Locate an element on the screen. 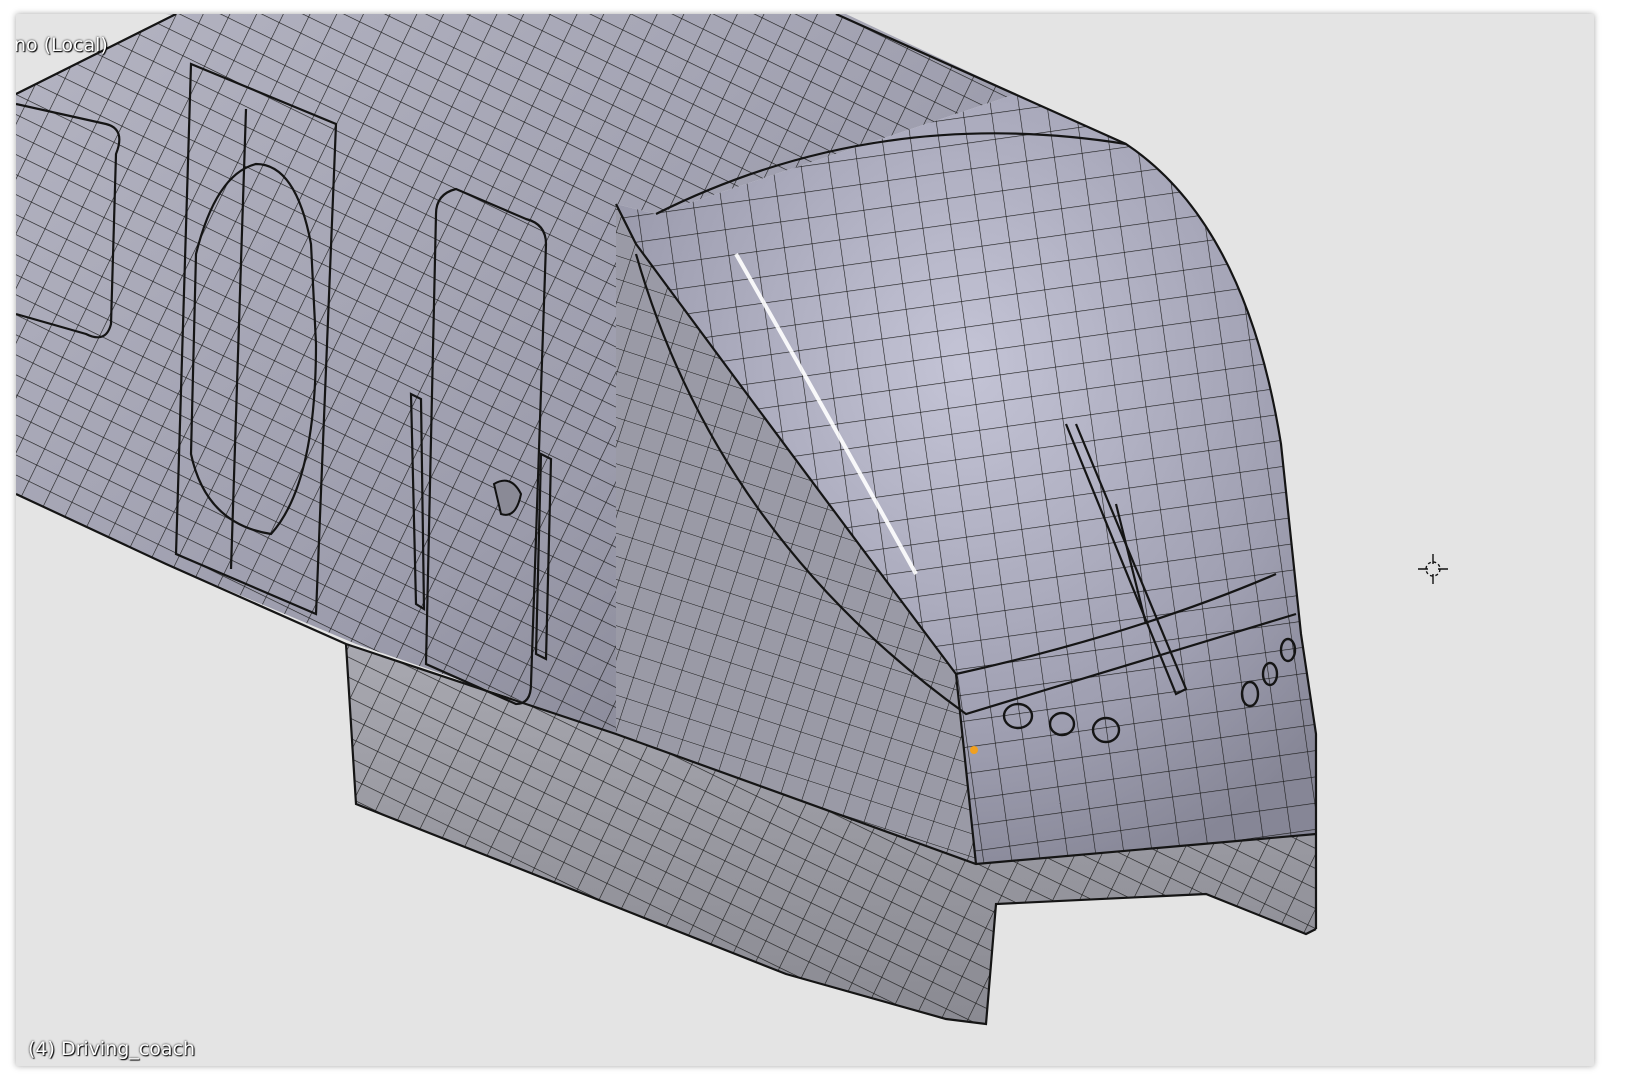 The image size is (1635, 1080). 3d-cursor-icon is located at coordinates (1433, 569).